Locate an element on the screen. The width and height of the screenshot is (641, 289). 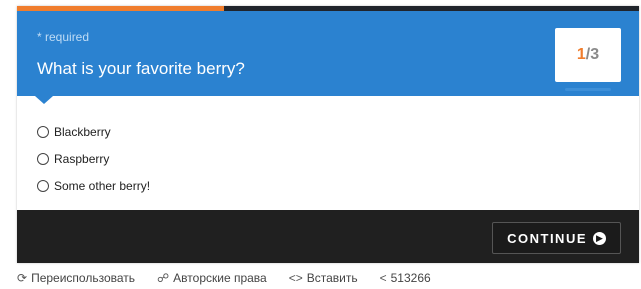
counter-total: 3 is located at coordinates (595, 54).